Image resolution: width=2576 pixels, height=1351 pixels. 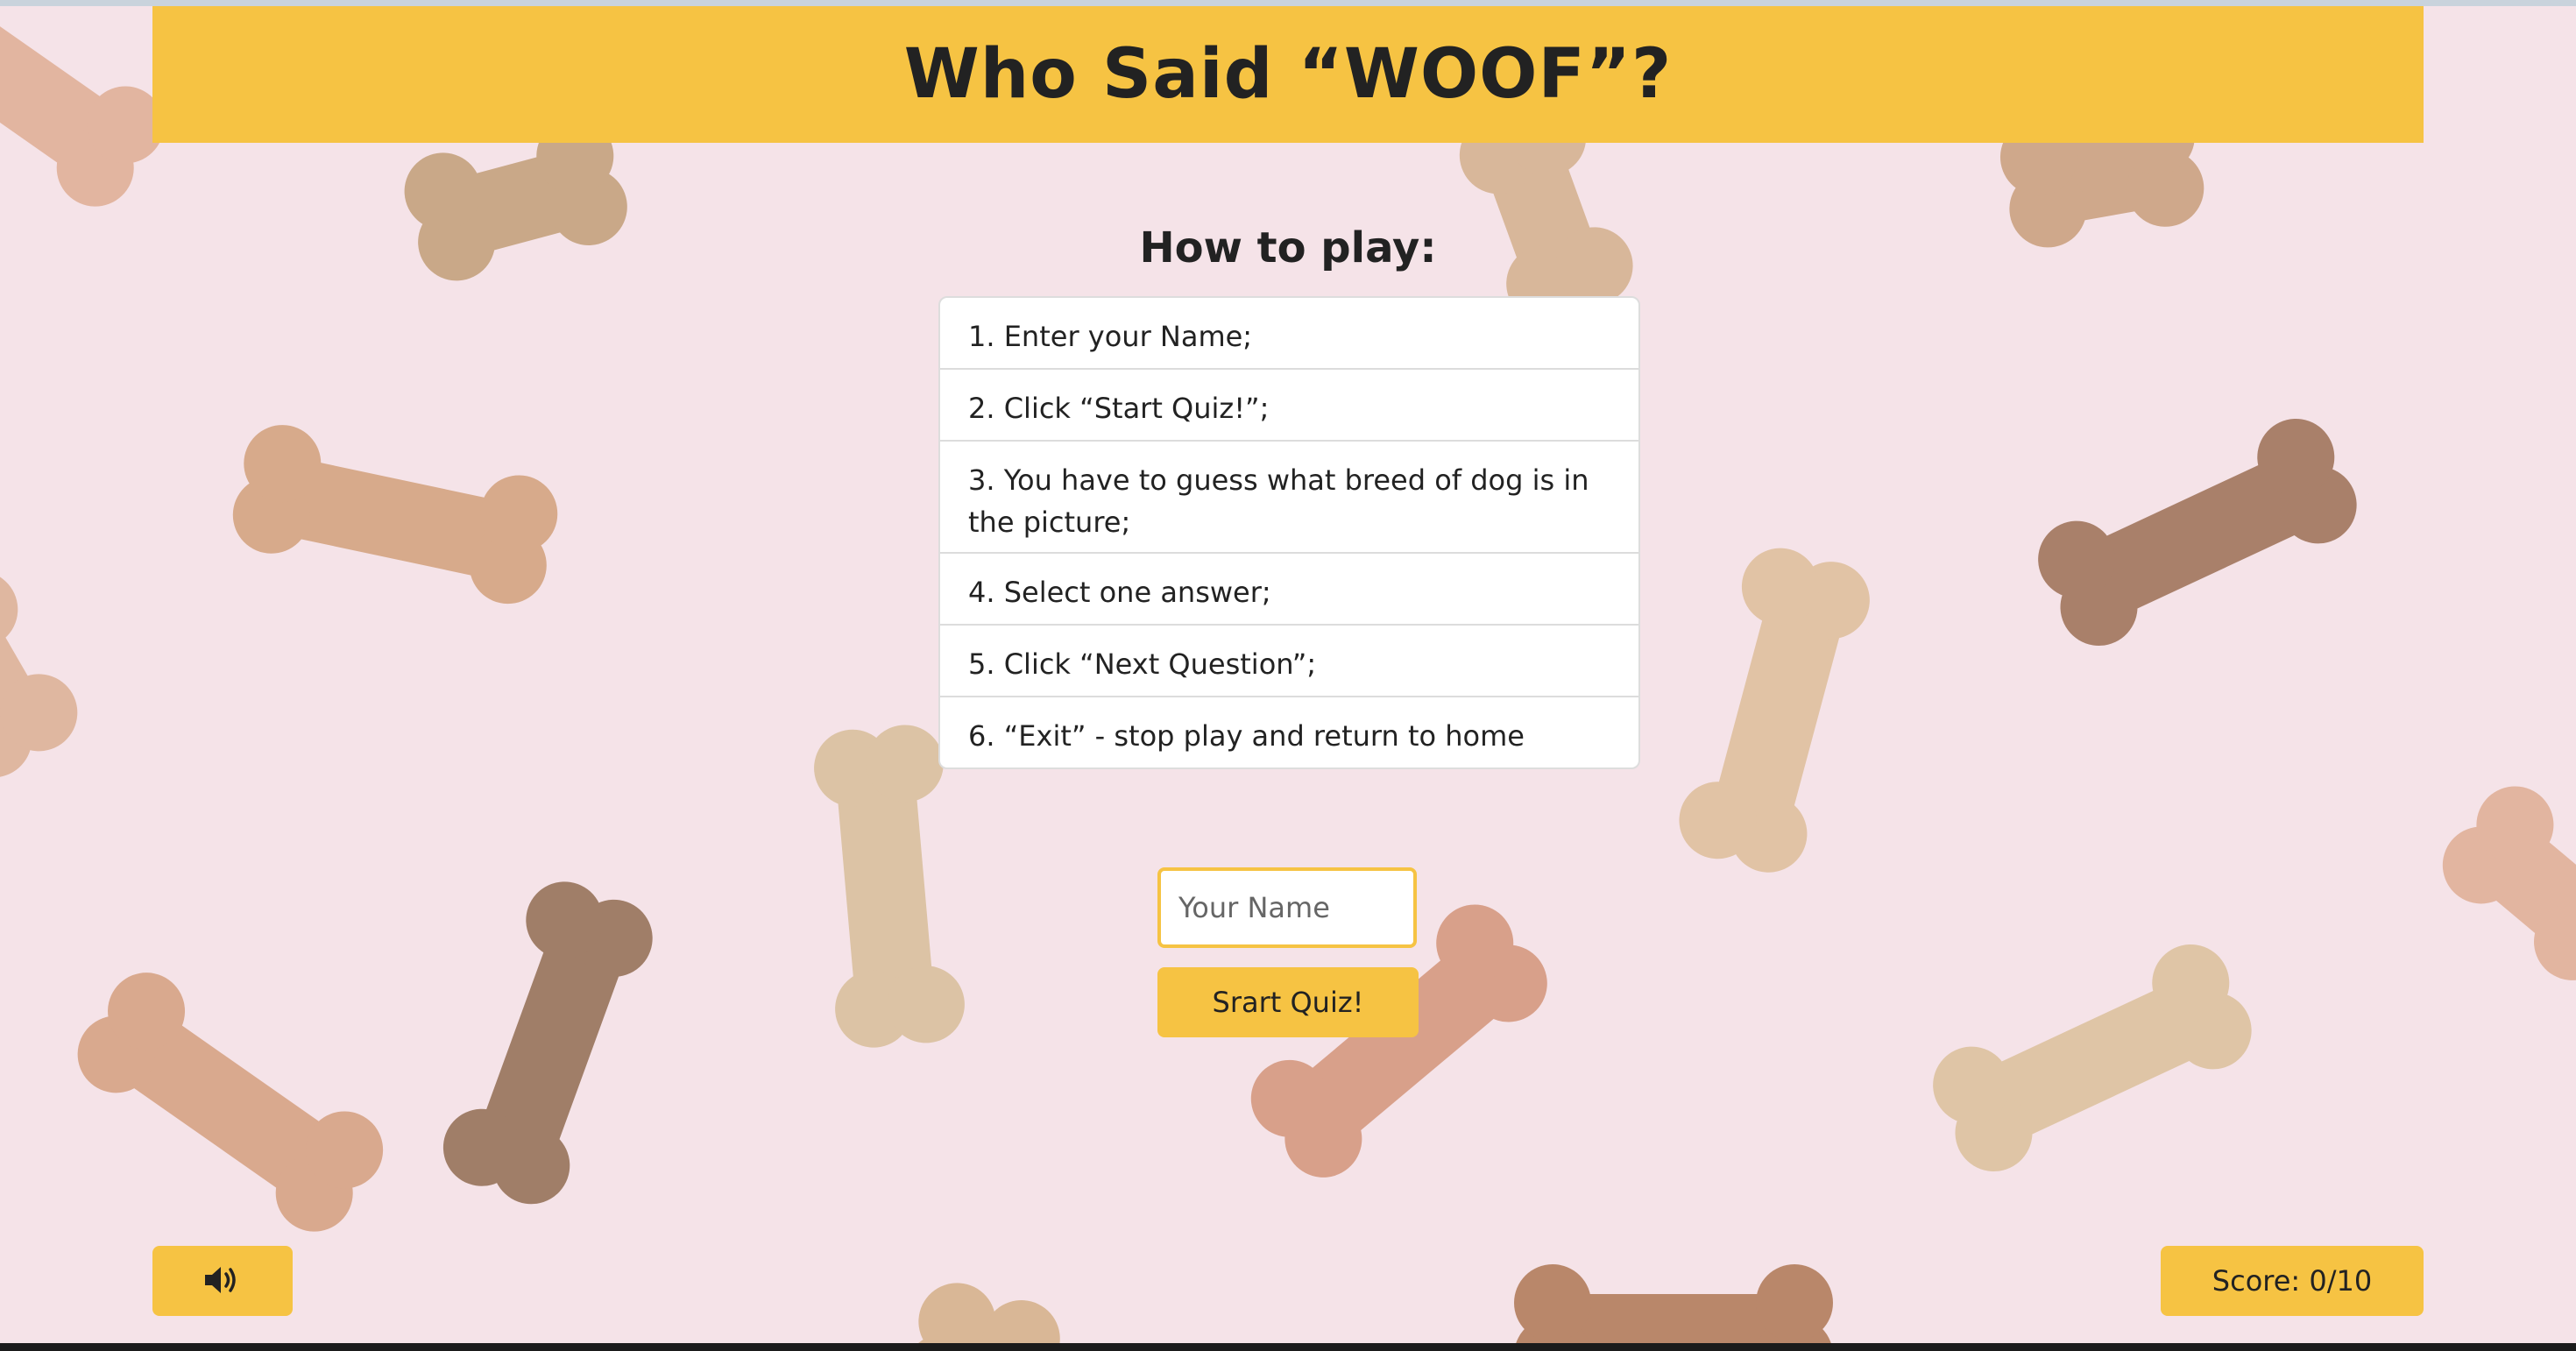 What do you see at coordinates (1288, 1002) in the screenshot?
I see `start-quiz-button: Srart Quiz!` at bounding box center [1288, 1002].